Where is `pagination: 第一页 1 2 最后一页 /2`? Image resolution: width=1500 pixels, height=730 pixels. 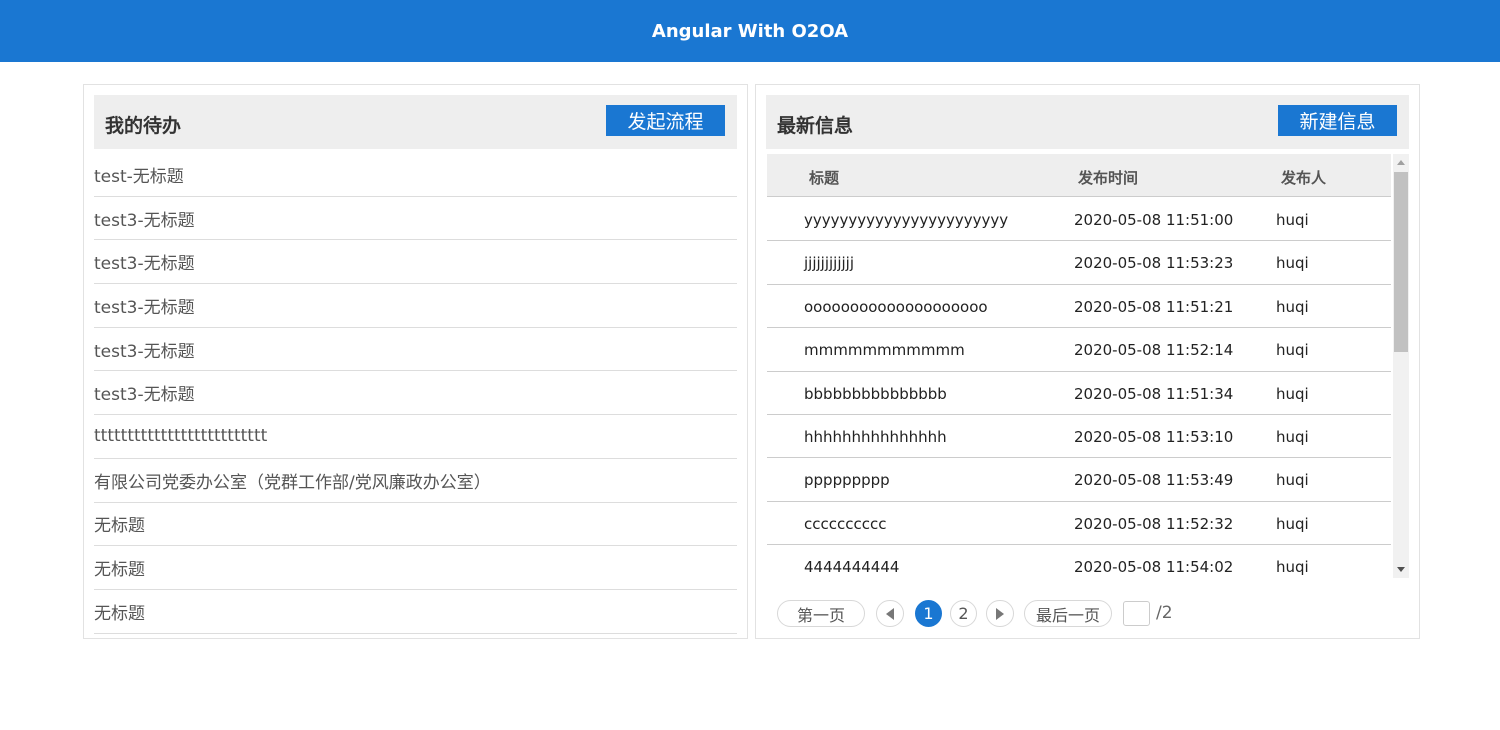
pagination: 第一页 1 2 最后一页 /2 is located at coordinates (1087, 613).